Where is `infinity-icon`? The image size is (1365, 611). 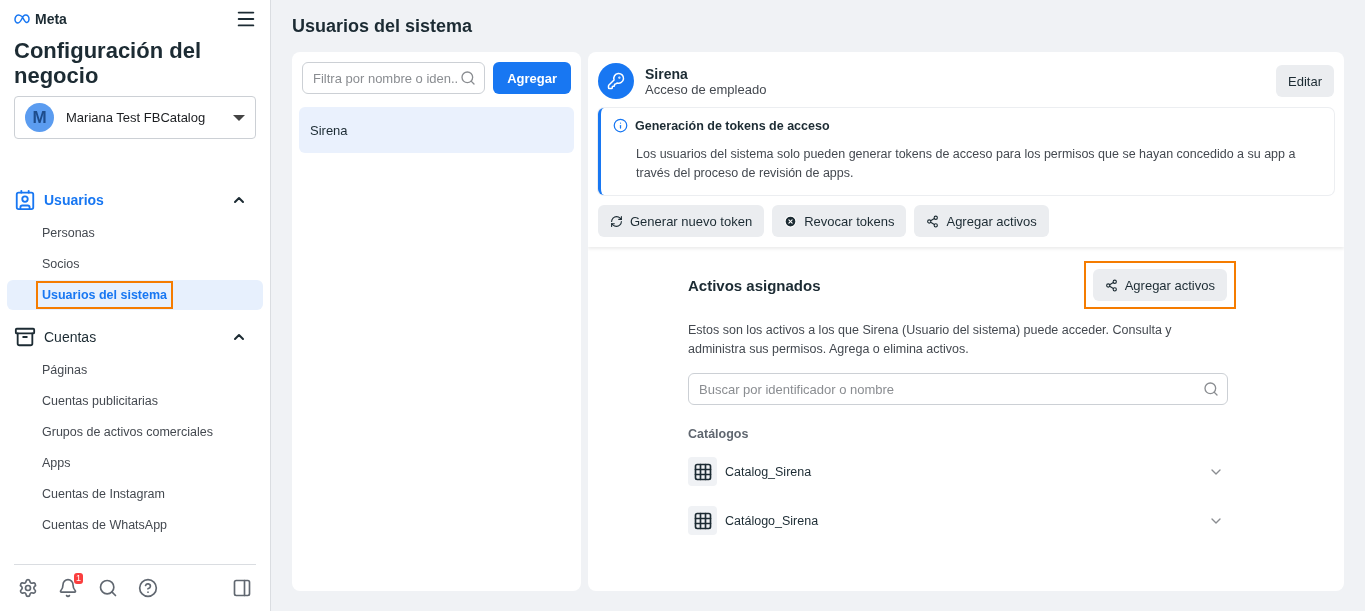 infinity-icon is located at coordinates (23, 19).